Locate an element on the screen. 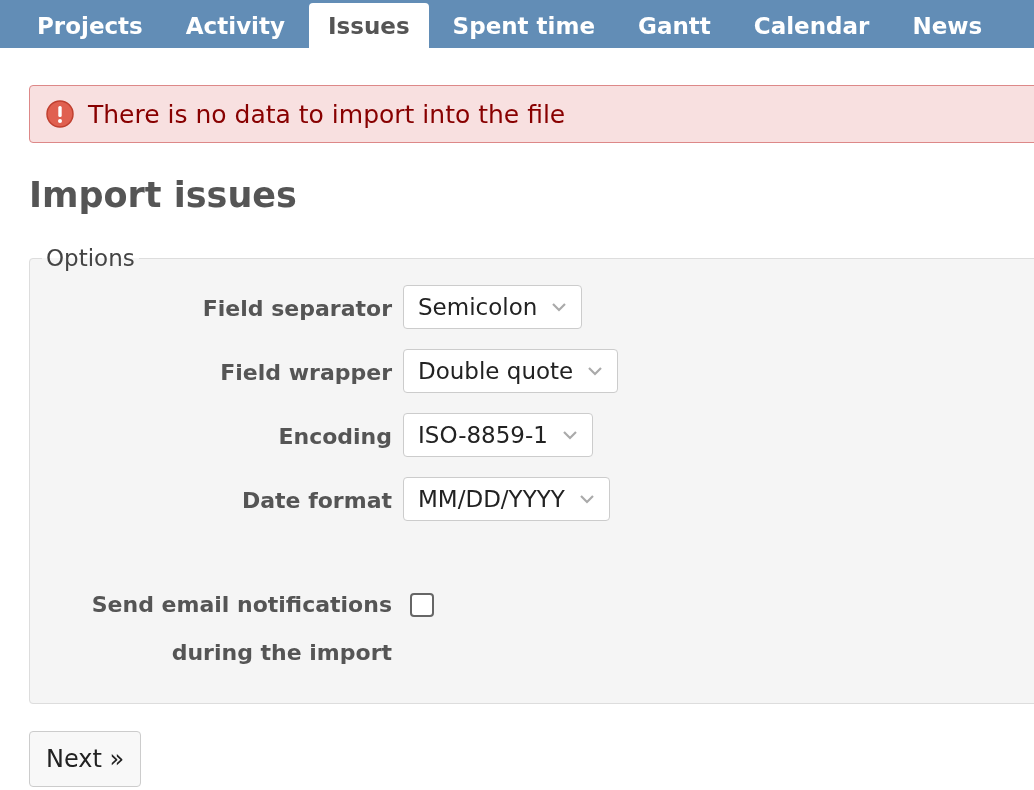 The width and height of the screenshot is (1034, 790). field-label: Date format is located at coordinates (316, 501).